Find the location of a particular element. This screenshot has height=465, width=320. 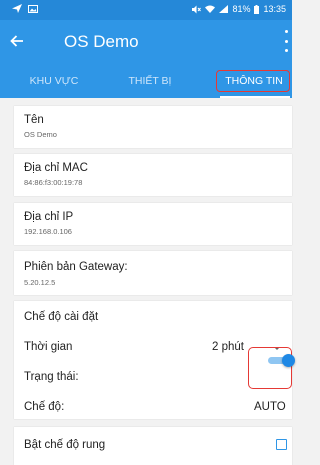

image-icon is located at coordinates (33, 8).